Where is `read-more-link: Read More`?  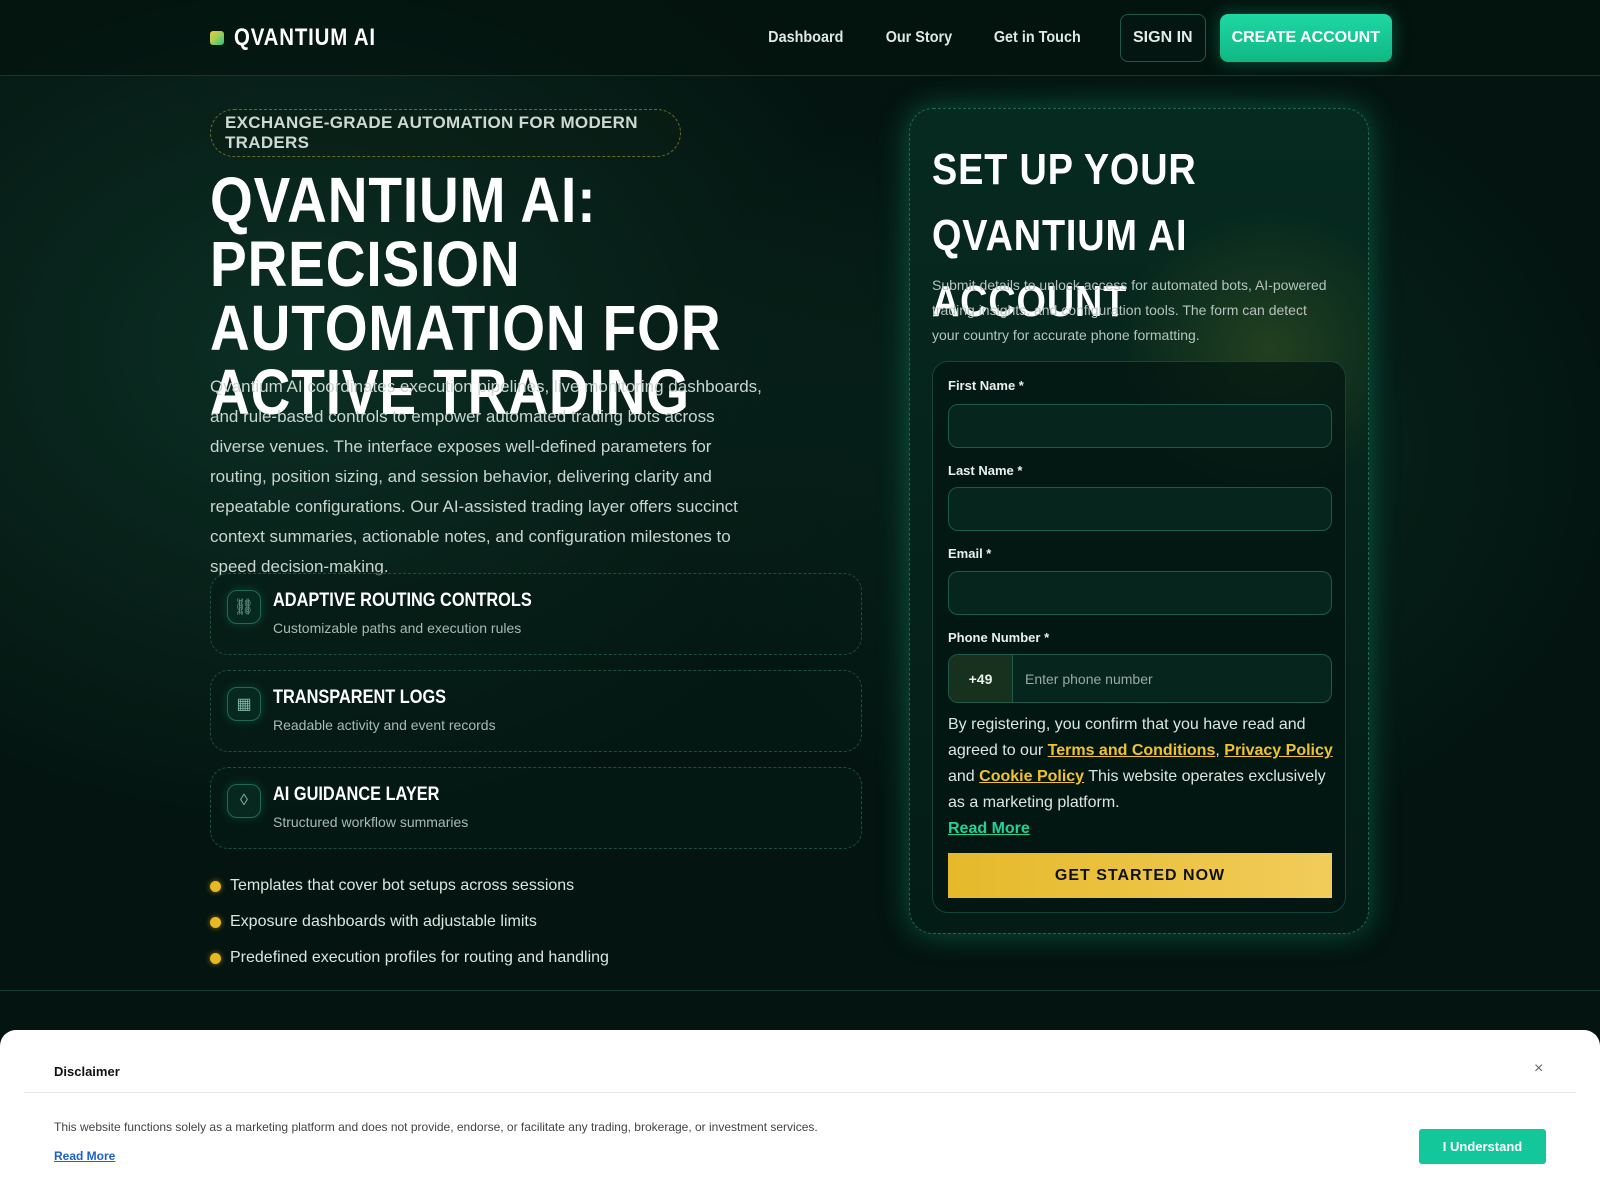 read-more-link: Read More is located at coordinates (989, 828).